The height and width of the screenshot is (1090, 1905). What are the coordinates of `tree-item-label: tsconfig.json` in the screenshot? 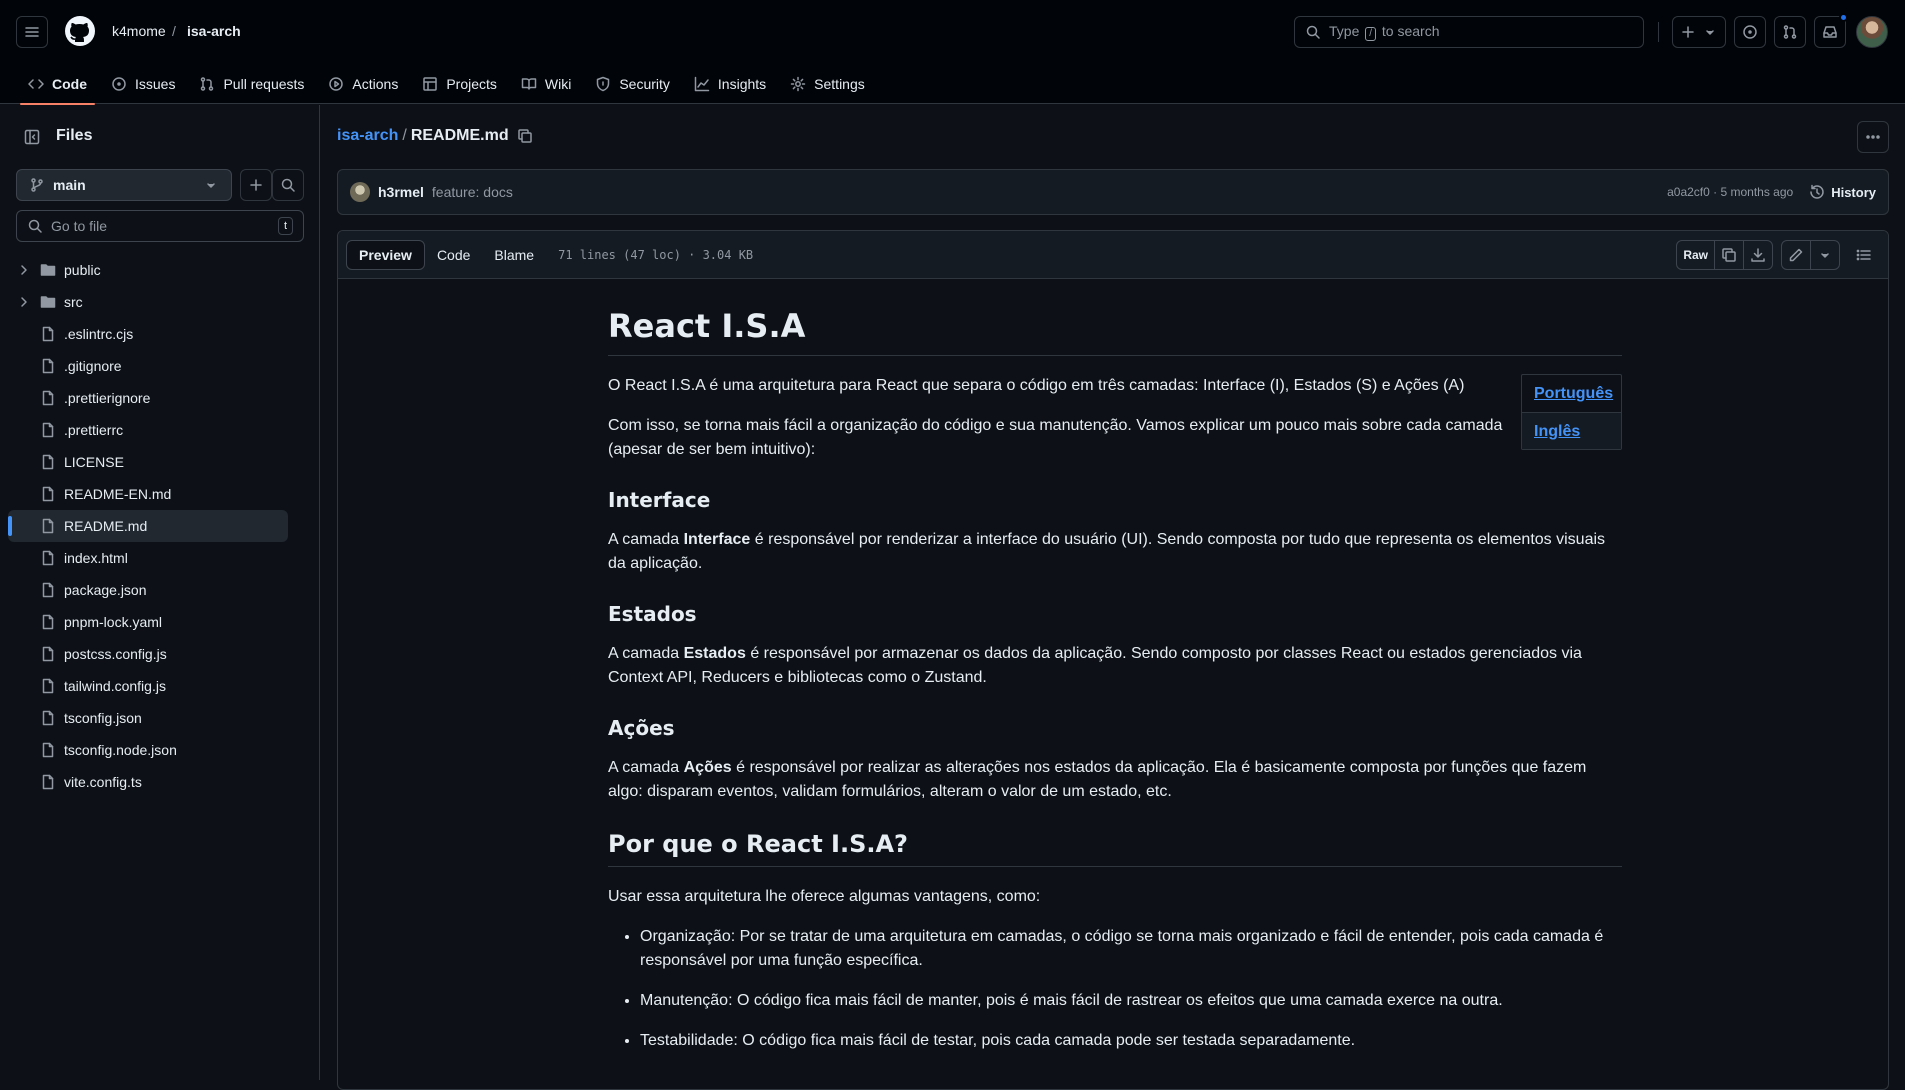 It's located at (103, 718).